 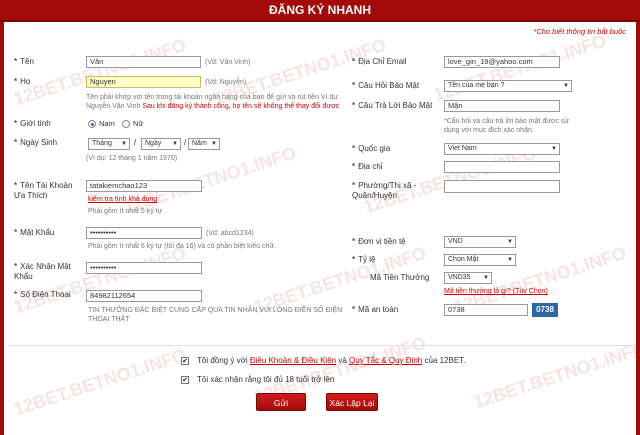 I want to click on address-label: * Địa chỉ, so click(x=367, y=166).